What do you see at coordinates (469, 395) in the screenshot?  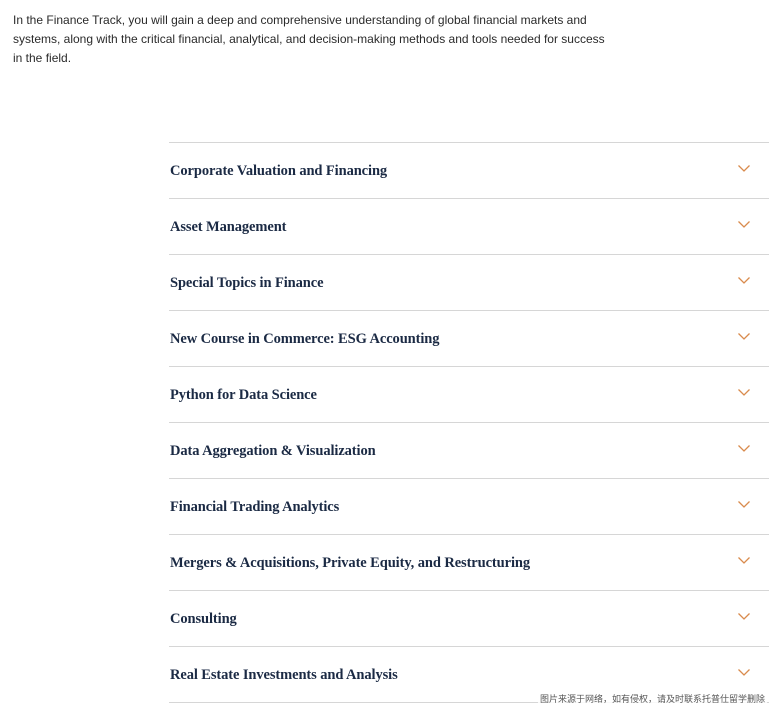 I see `accordion-item-python-data-science: Python for Data Science` at bounding box center [469, 395].